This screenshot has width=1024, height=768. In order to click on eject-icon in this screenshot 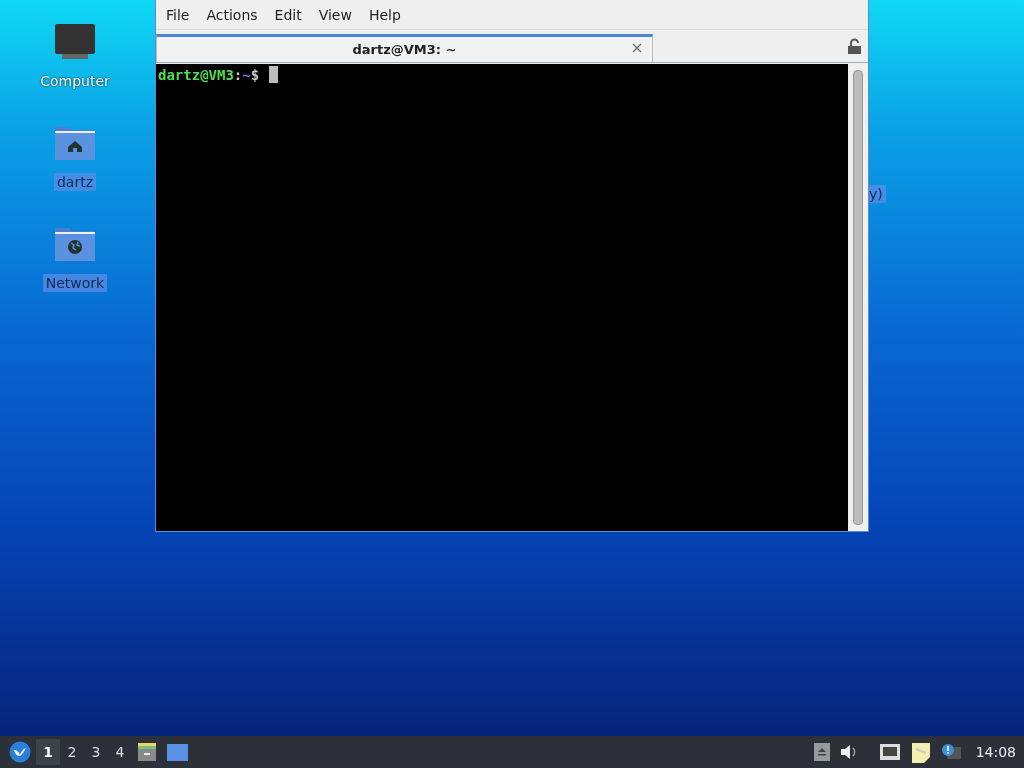, I will do `click(821, 752)`.